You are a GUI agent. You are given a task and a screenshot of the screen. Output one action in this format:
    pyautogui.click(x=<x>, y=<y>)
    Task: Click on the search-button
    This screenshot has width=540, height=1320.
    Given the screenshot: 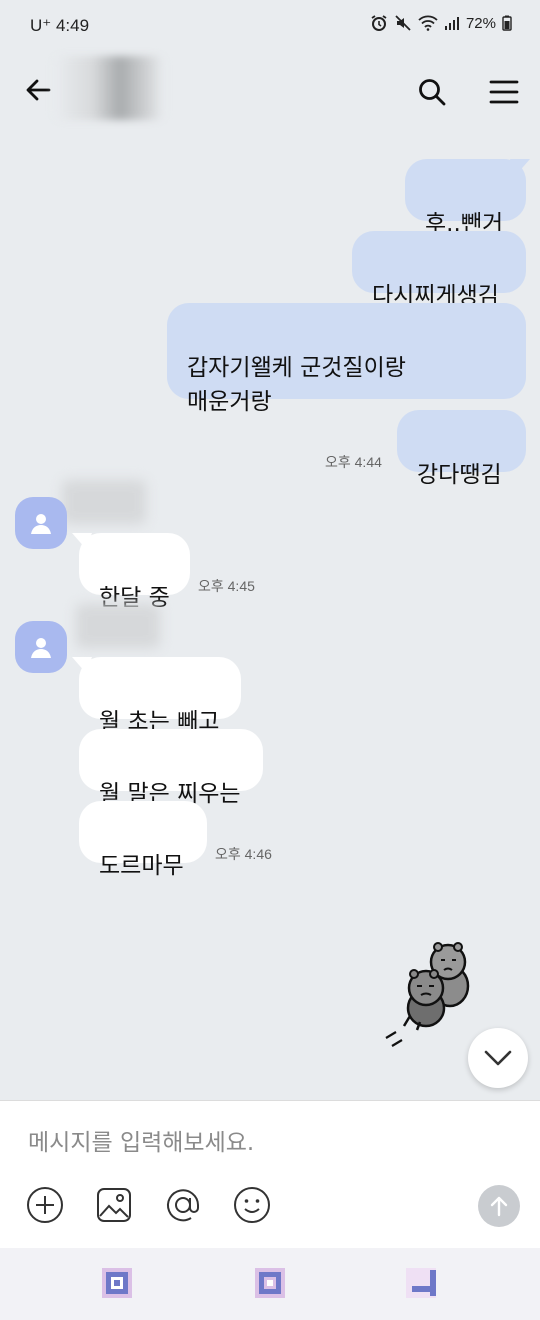 What is the action you would take?
    pyautogui.click(x=432, y=92)
    